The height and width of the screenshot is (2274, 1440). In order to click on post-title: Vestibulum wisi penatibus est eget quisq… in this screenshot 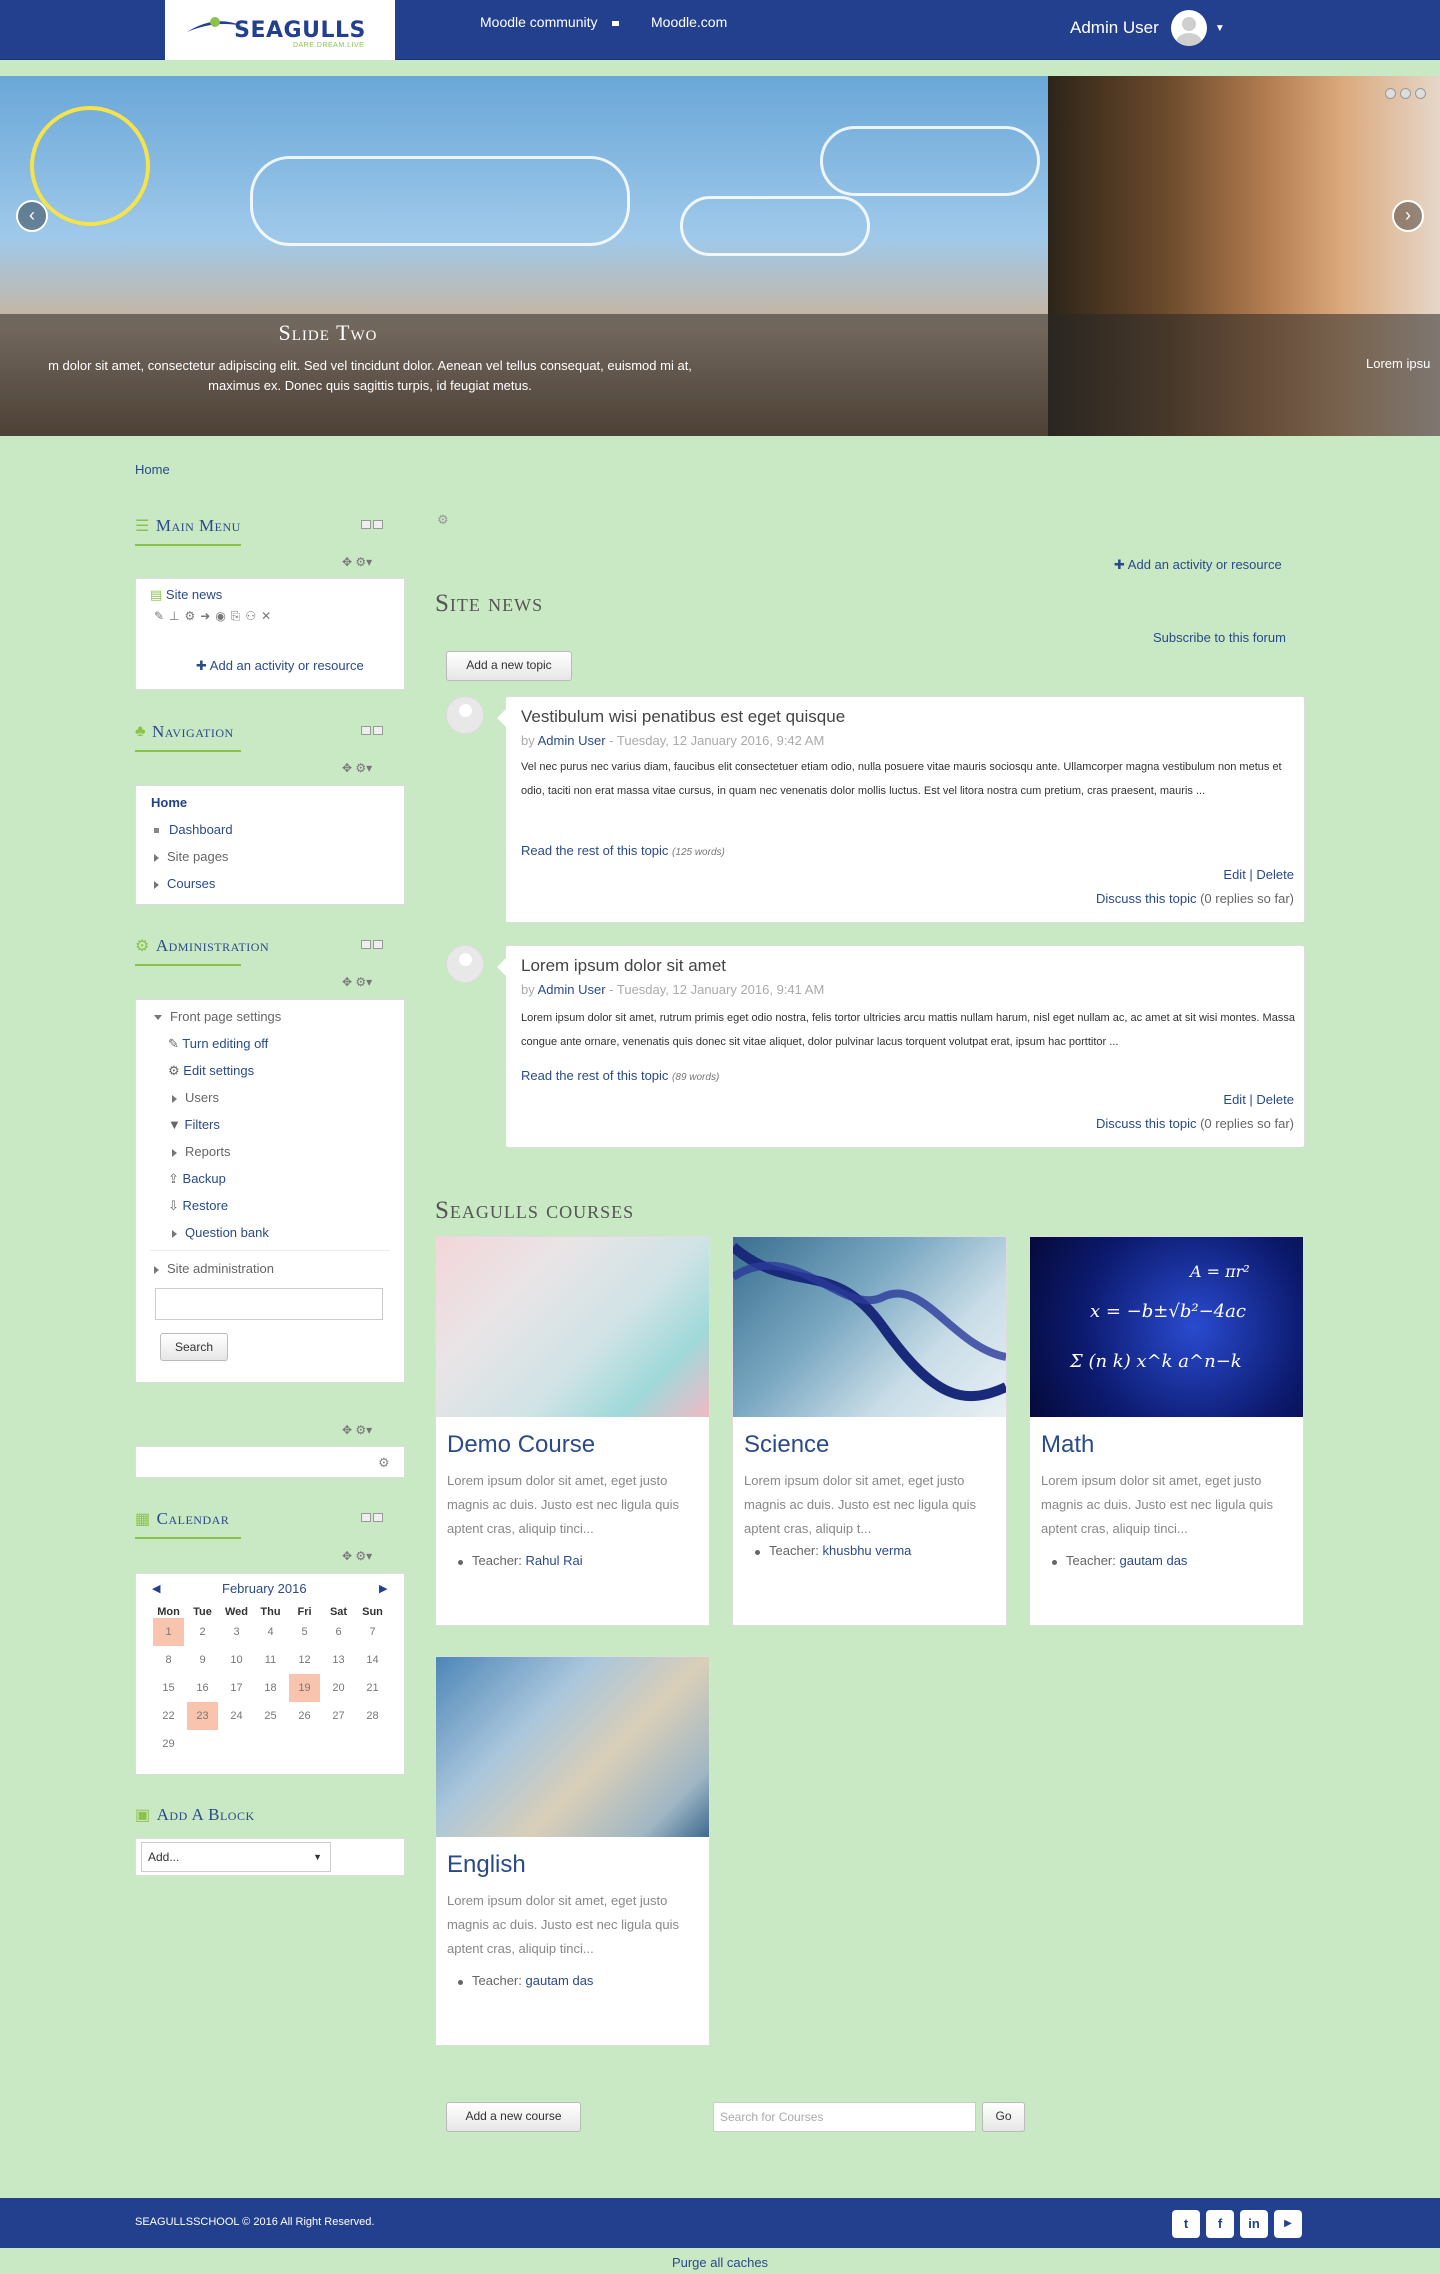, I will do `click(683, 717)`.